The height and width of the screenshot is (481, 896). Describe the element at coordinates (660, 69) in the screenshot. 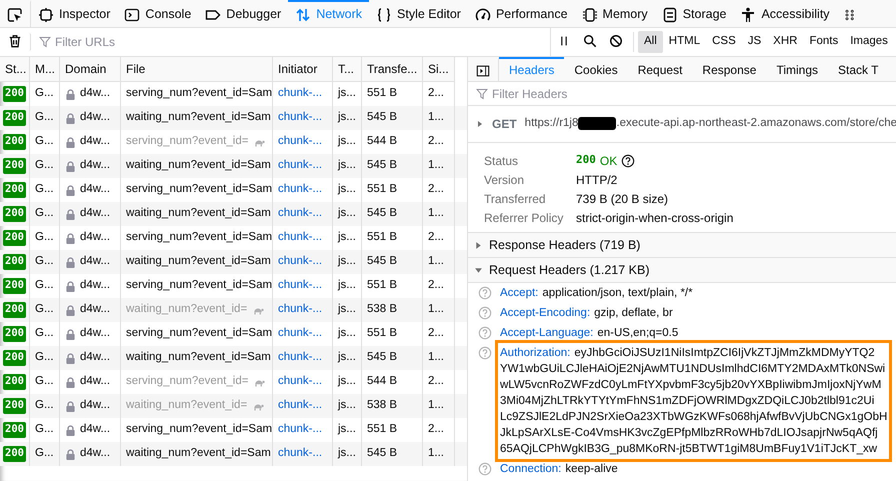

I see `detail-tab: Request` at that location.